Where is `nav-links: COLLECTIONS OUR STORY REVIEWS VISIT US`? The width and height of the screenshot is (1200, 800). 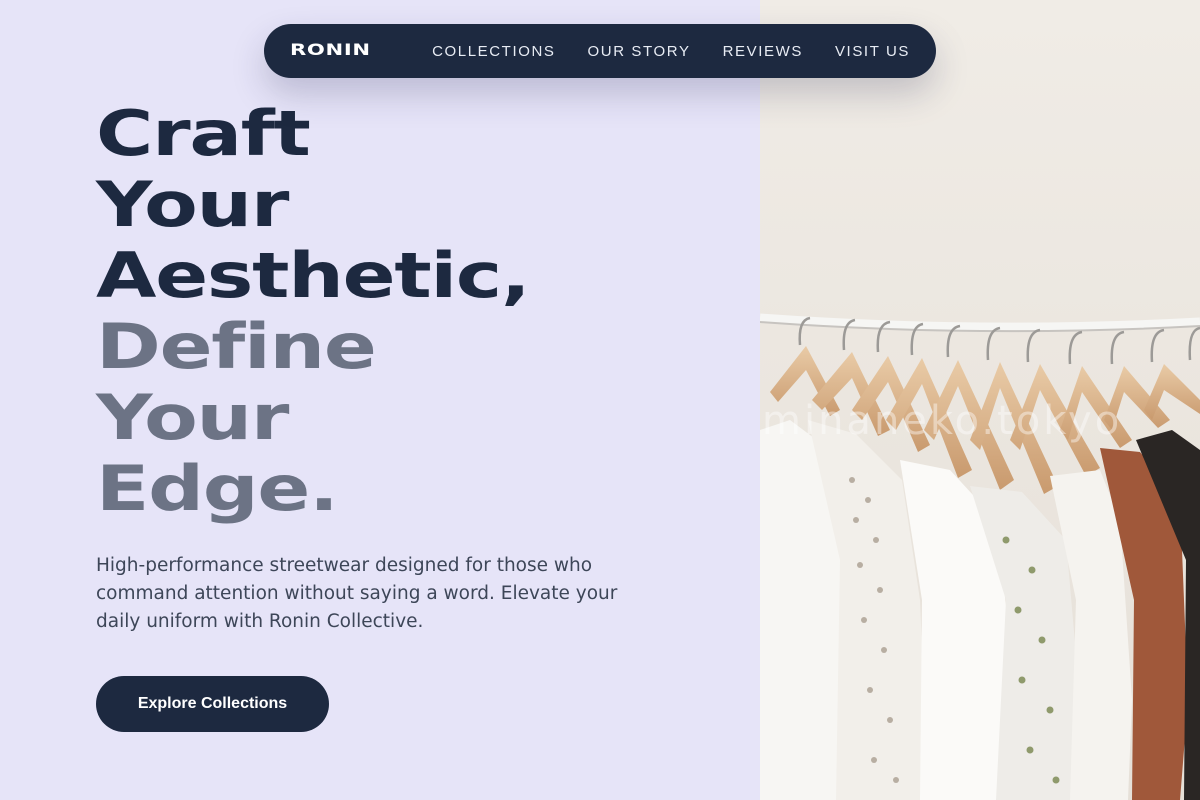
nav-links: COLLECTIONS OUR STORY REVIEWS VISIT US is located at coordinates (671, 51).